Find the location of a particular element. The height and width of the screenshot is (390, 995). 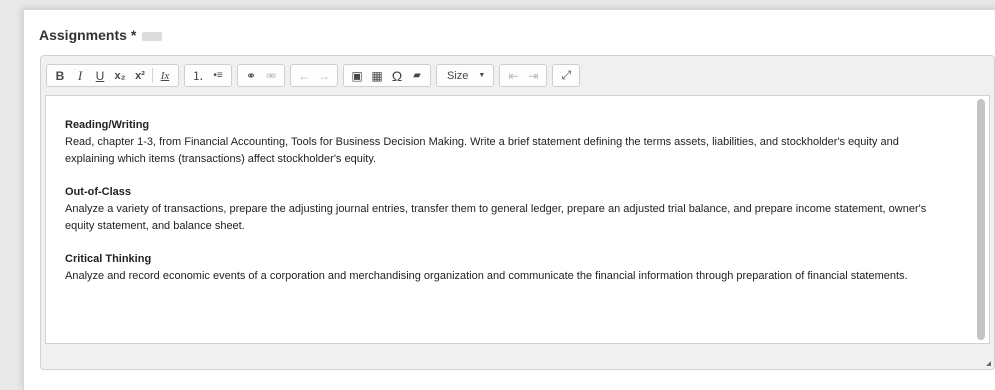

remove-format-icon: Ix is located at coordinates (165, 75).